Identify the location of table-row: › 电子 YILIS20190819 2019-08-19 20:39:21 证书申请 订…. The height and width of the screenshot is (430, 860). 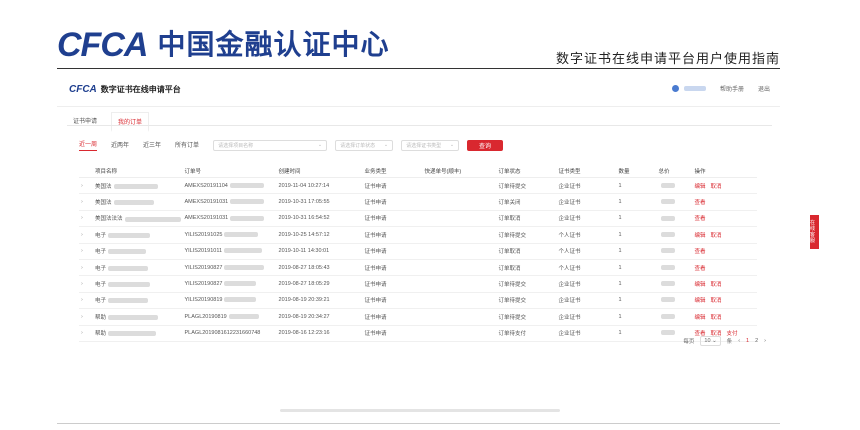
(418, 301).